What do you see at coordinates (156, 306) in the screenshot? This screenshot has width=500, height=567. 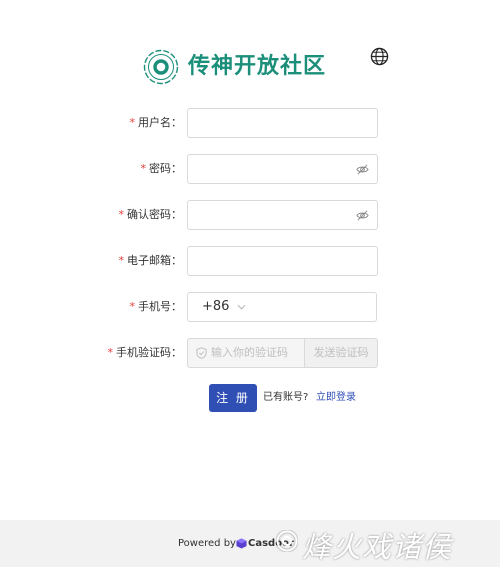 I see `phone-label: * 手机号：` at bounding box center [156, 306].